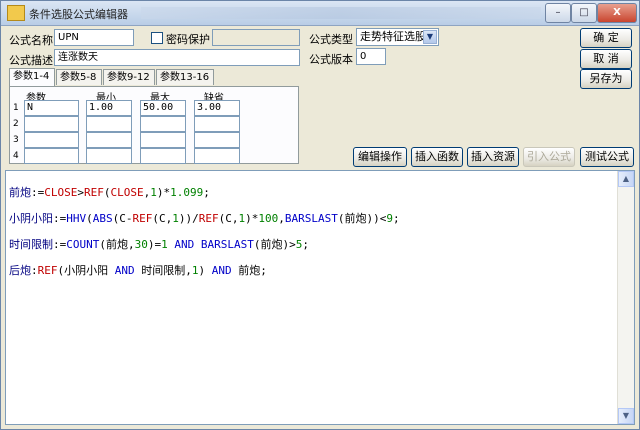 The image size is (640, 430). What do you see at coordinates (76, 218) in the screenshot?
I see `code-func: HHV` at bounding box center [76, 218].